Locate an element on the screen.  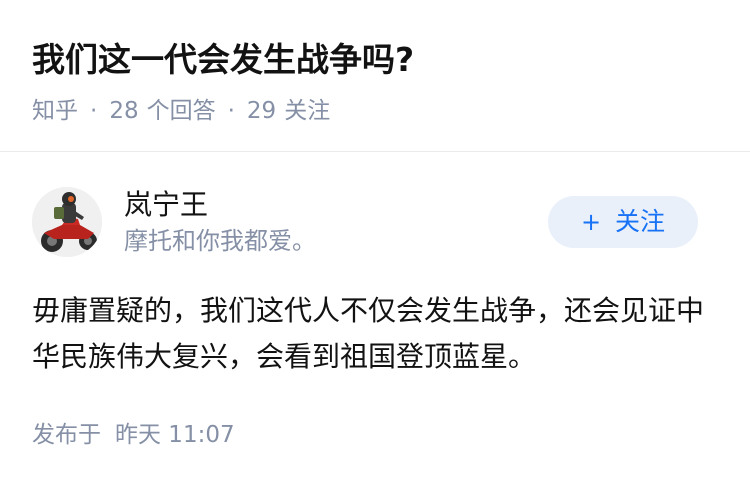
author-name: 岚宁王 is located at coordinates (166, 205).